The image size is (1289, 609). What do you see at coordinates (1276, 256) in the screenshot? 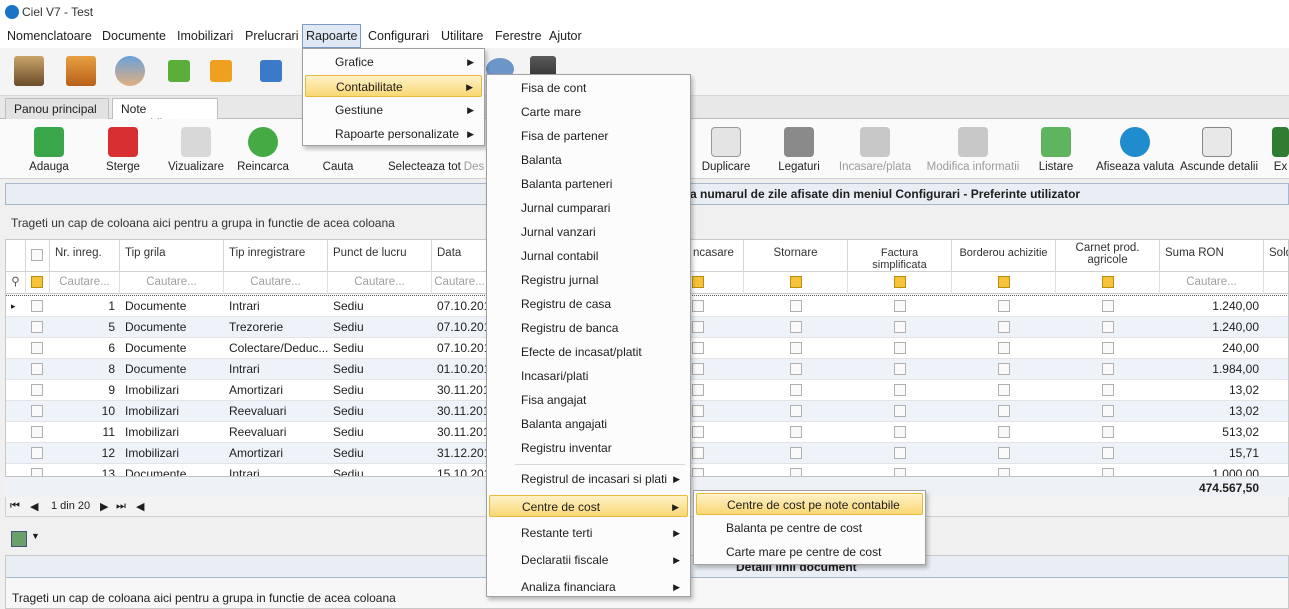
I see `col-sold: Sold` at bounding box center [1276, 256].